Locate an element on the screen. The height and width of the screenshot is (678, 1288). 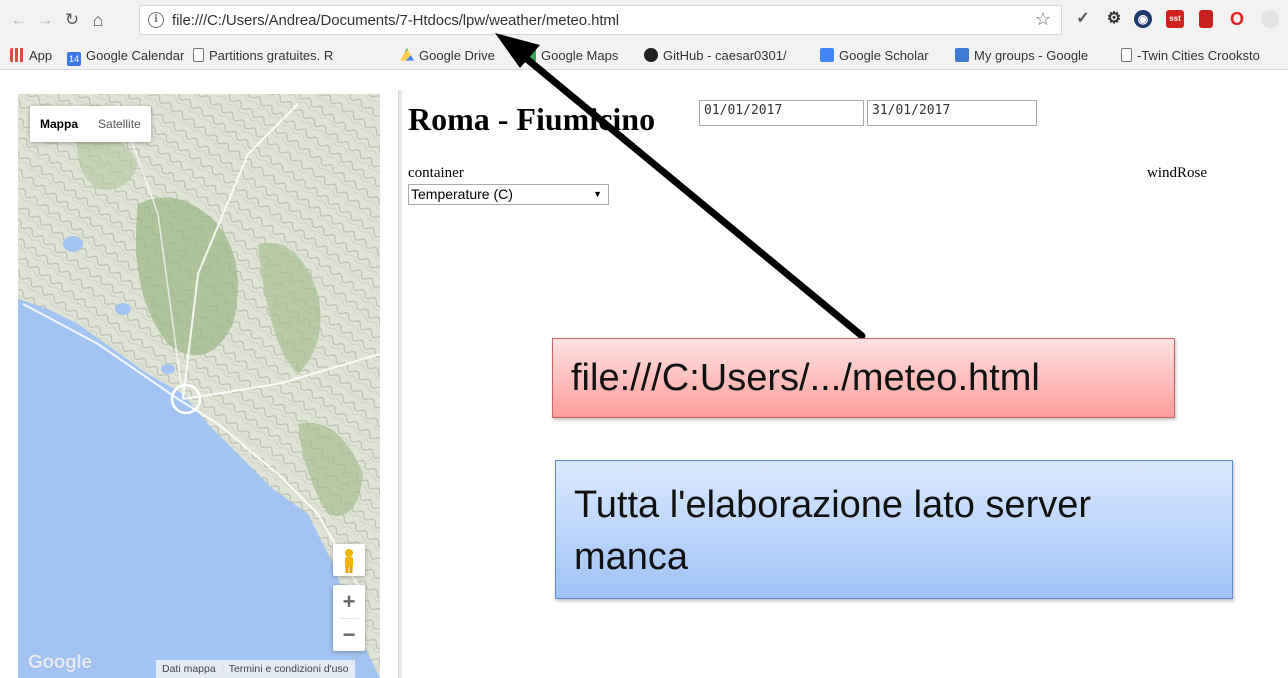
date-to-input: 31/01/2017 is located at coordinates (952, 113).